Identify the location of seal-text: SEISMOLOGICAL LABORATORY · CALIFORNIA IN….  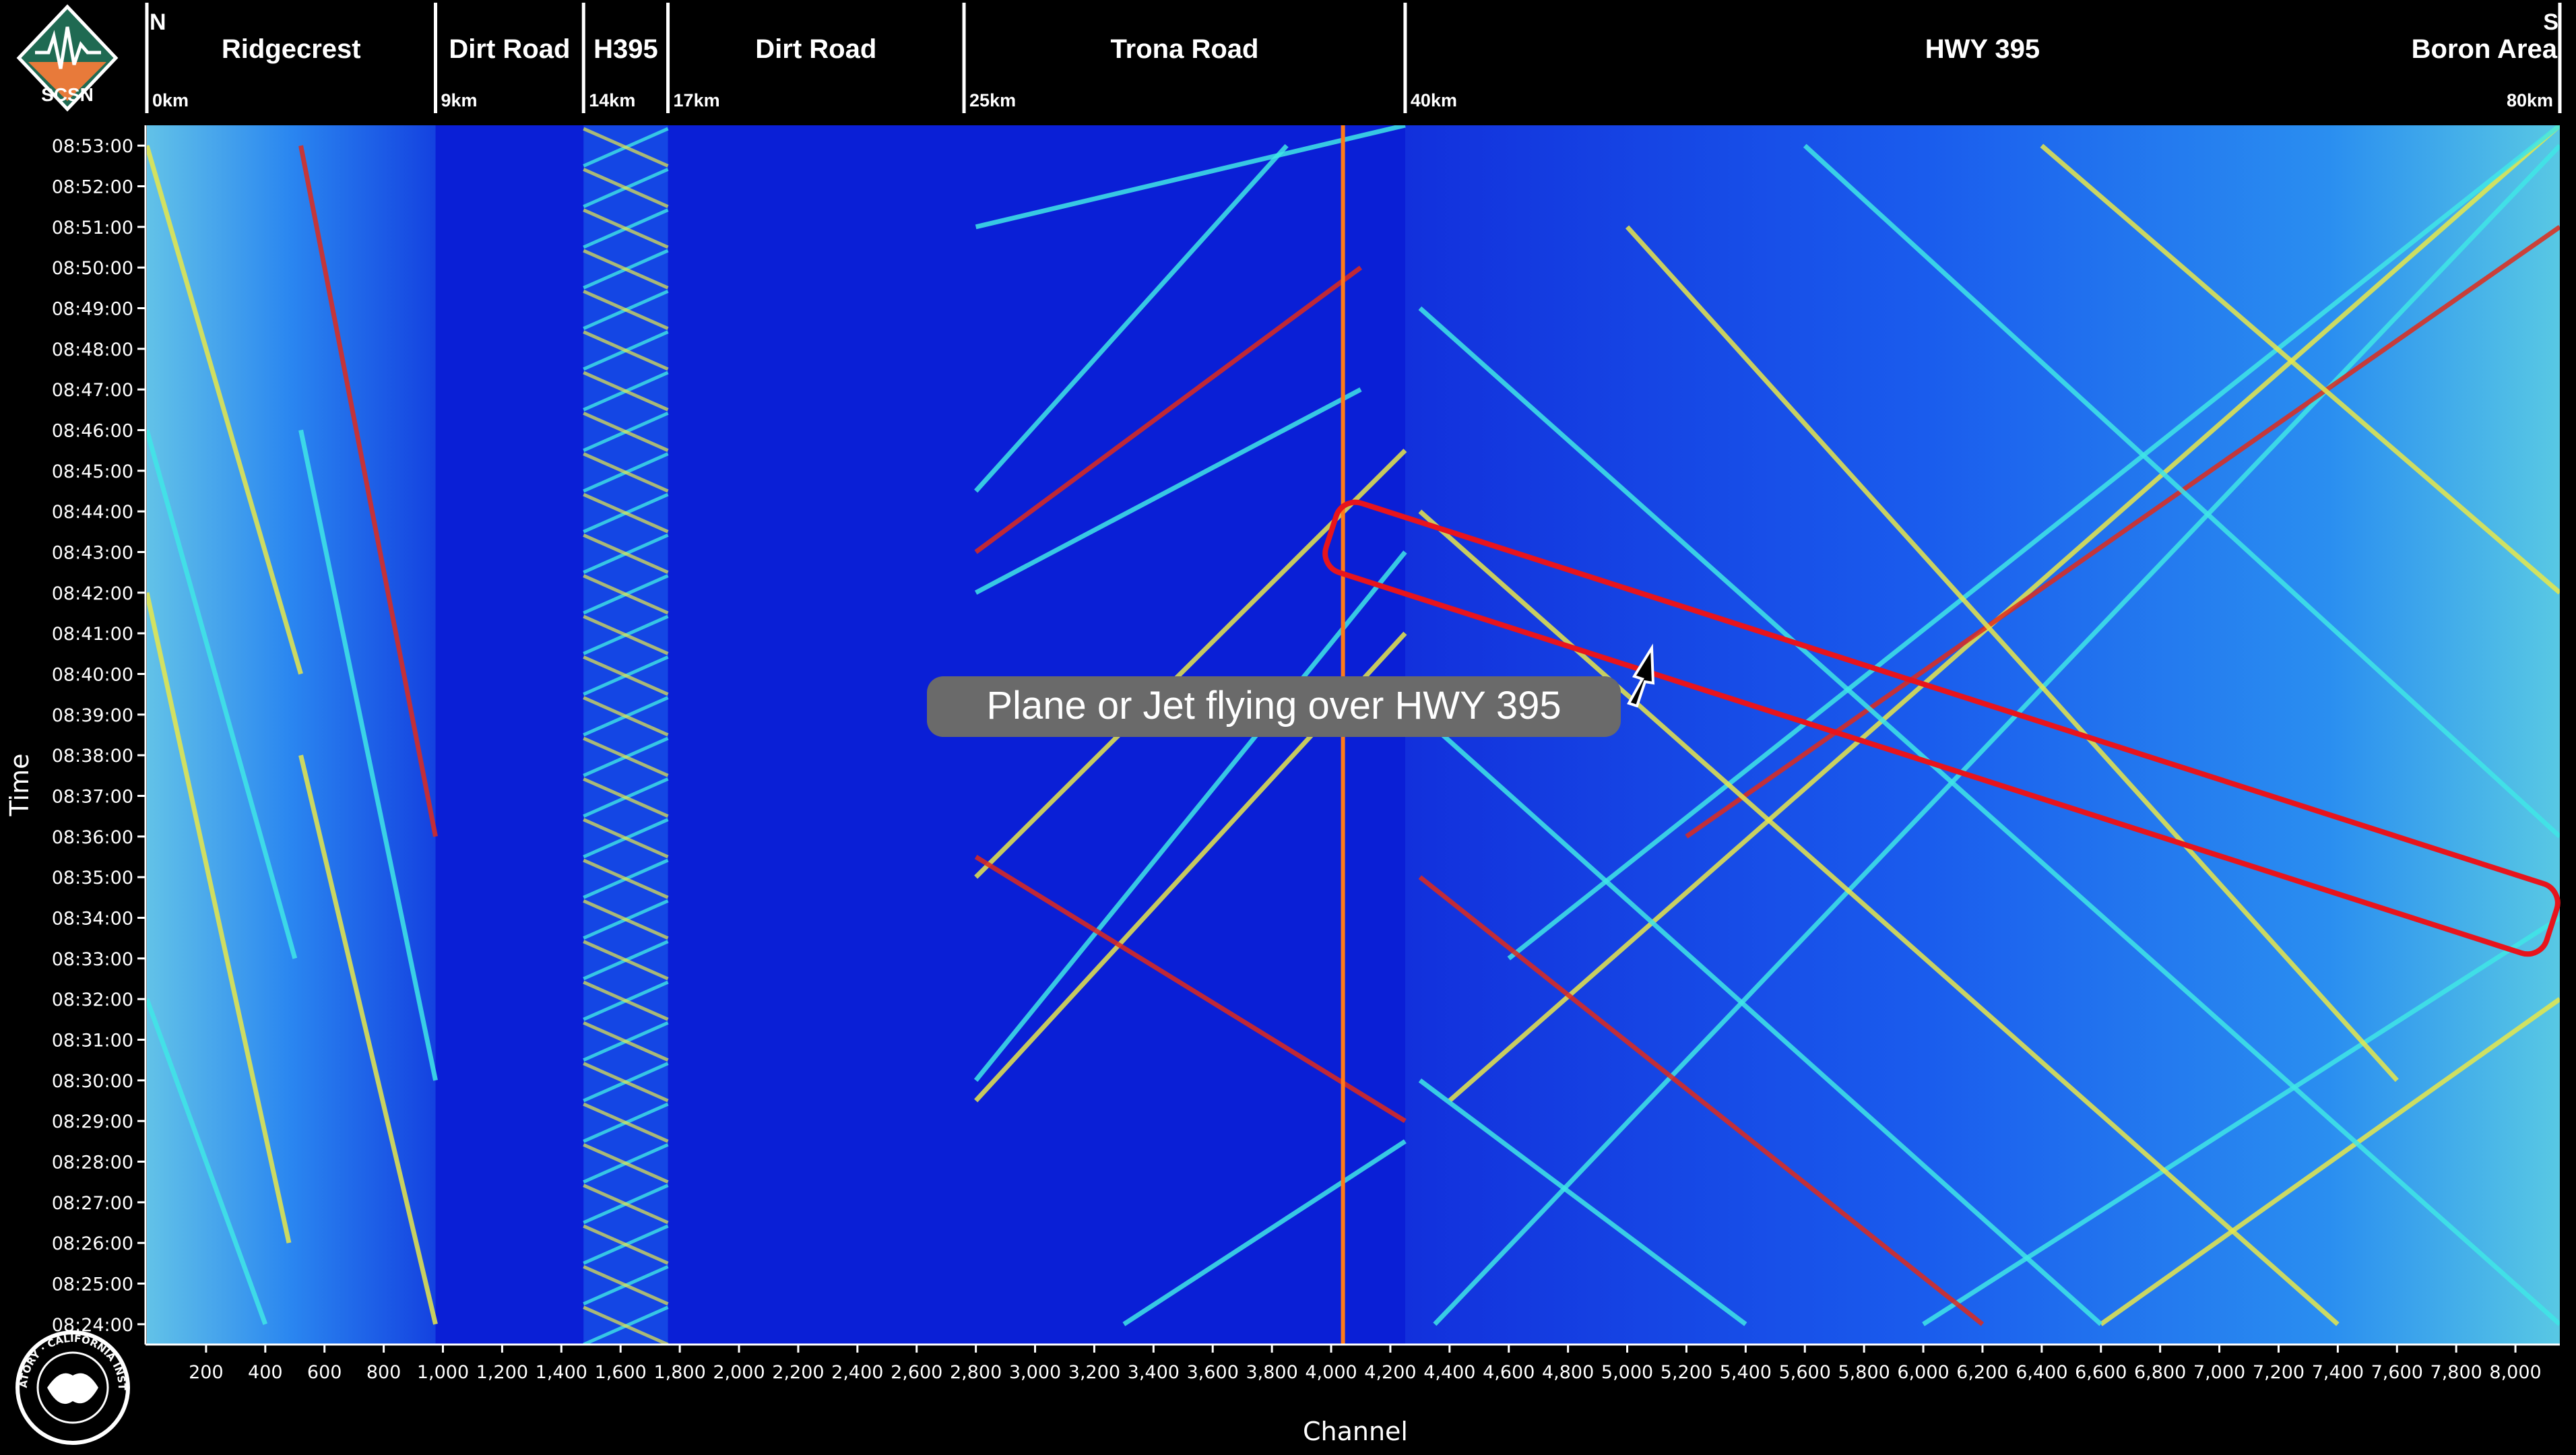
(64, 695).